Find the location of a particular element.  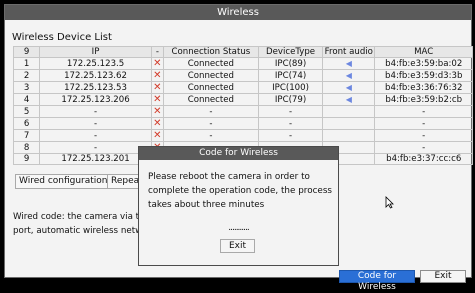

description-line-2: port, automatic wireless netw is located at coordinates (78, 231).